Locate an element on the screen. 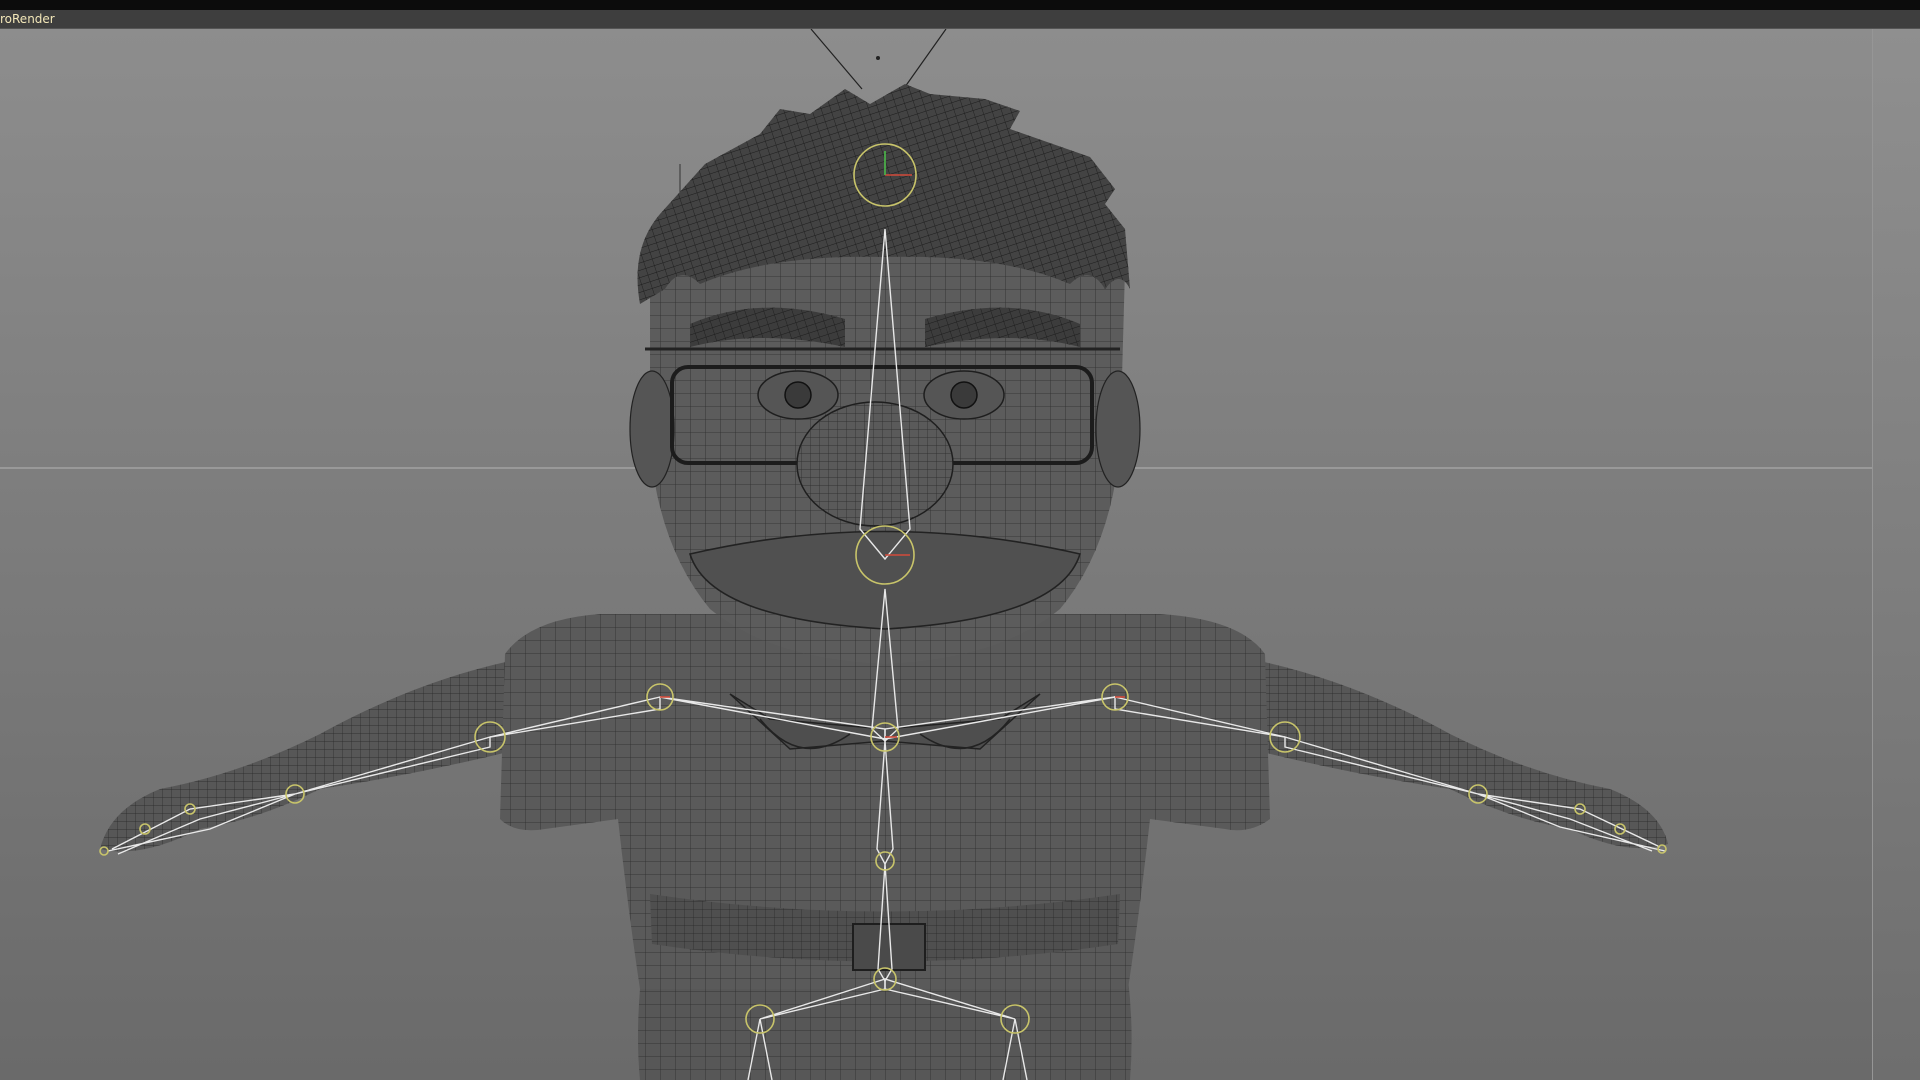 This screenshot has height=1080, width=1920. renderer-label: roRender is located at coordinates (27, 19).